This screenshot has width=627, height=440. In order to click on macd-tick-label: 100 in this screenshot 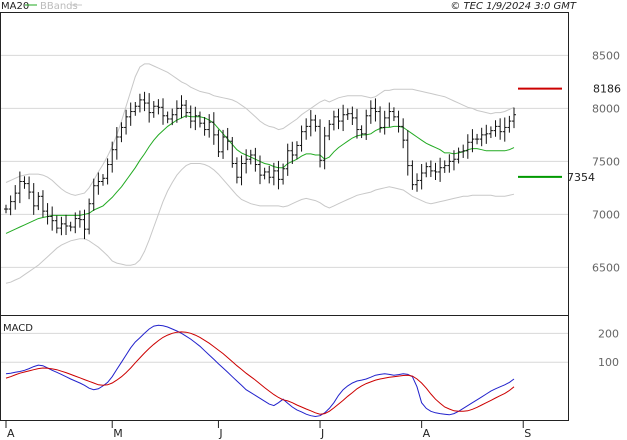, I will do `click(608, 362)`.